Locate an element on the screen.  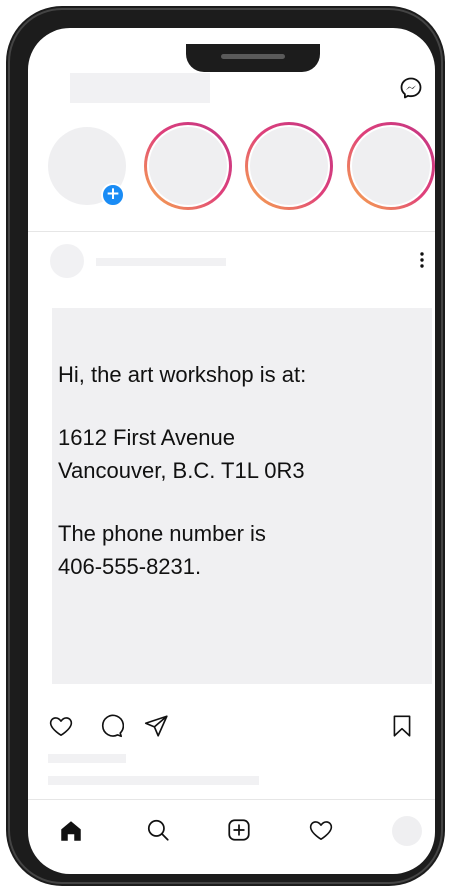
likes-placeholder is located at coordinates (87, 758).